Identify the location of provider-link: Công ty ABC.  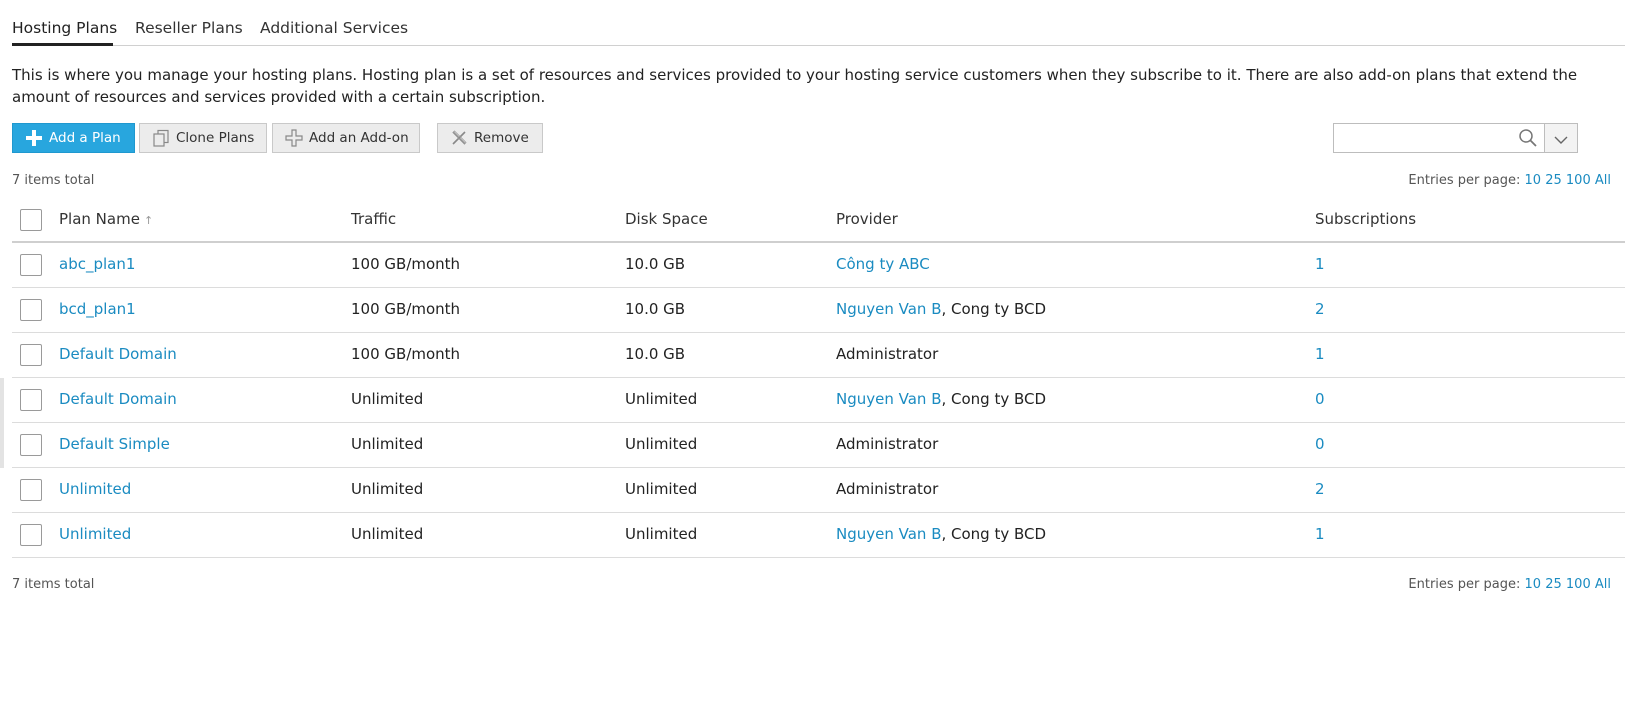
(883, 264).